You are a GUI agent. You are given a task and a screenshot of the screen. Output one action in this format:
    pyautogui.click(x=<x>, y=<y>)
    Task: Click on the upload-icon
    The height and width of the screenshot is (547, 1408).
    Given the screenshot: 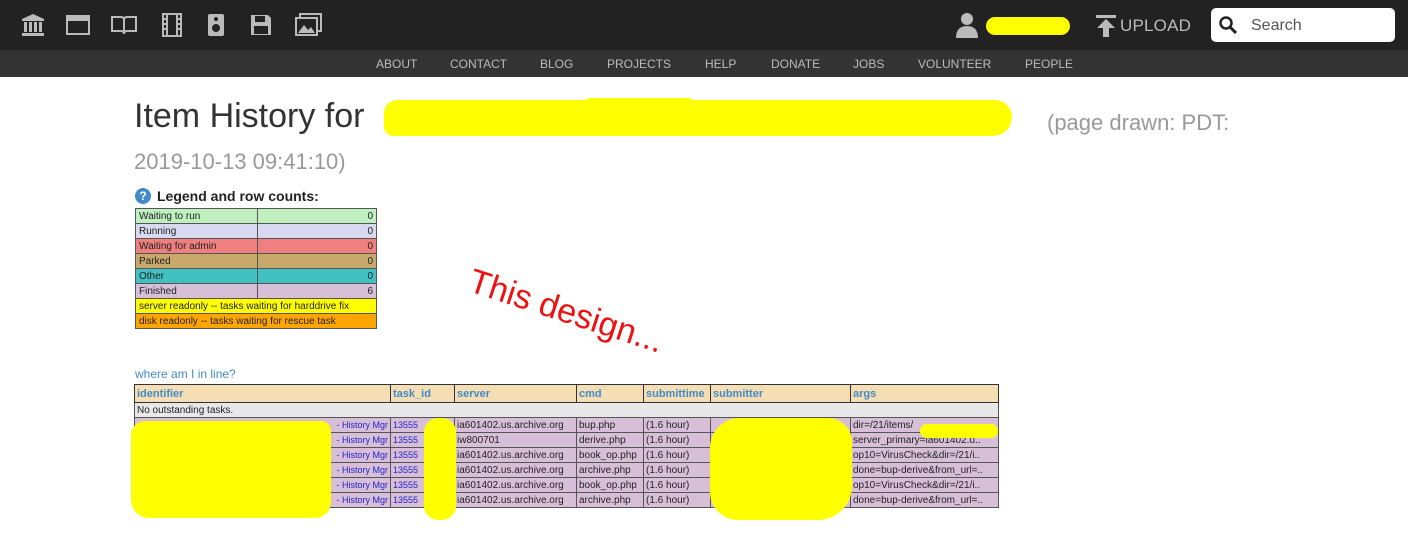 What is the action you would take?
    pyautogui.click(x=1106, y=26)
    